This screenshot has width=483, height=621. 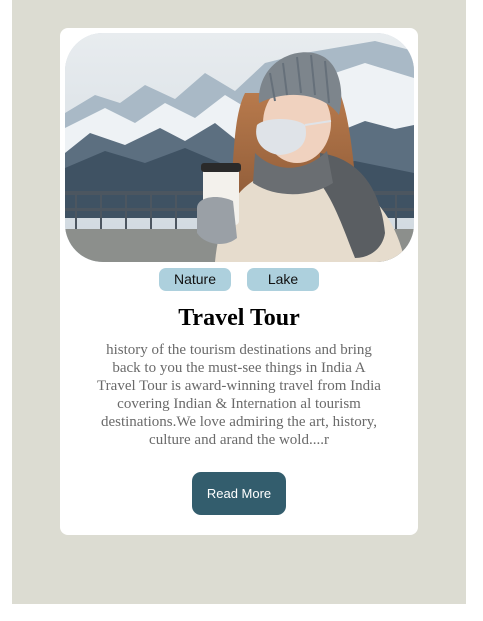 I want to click on tag-lake: Lake, so click(x=283, y=279).